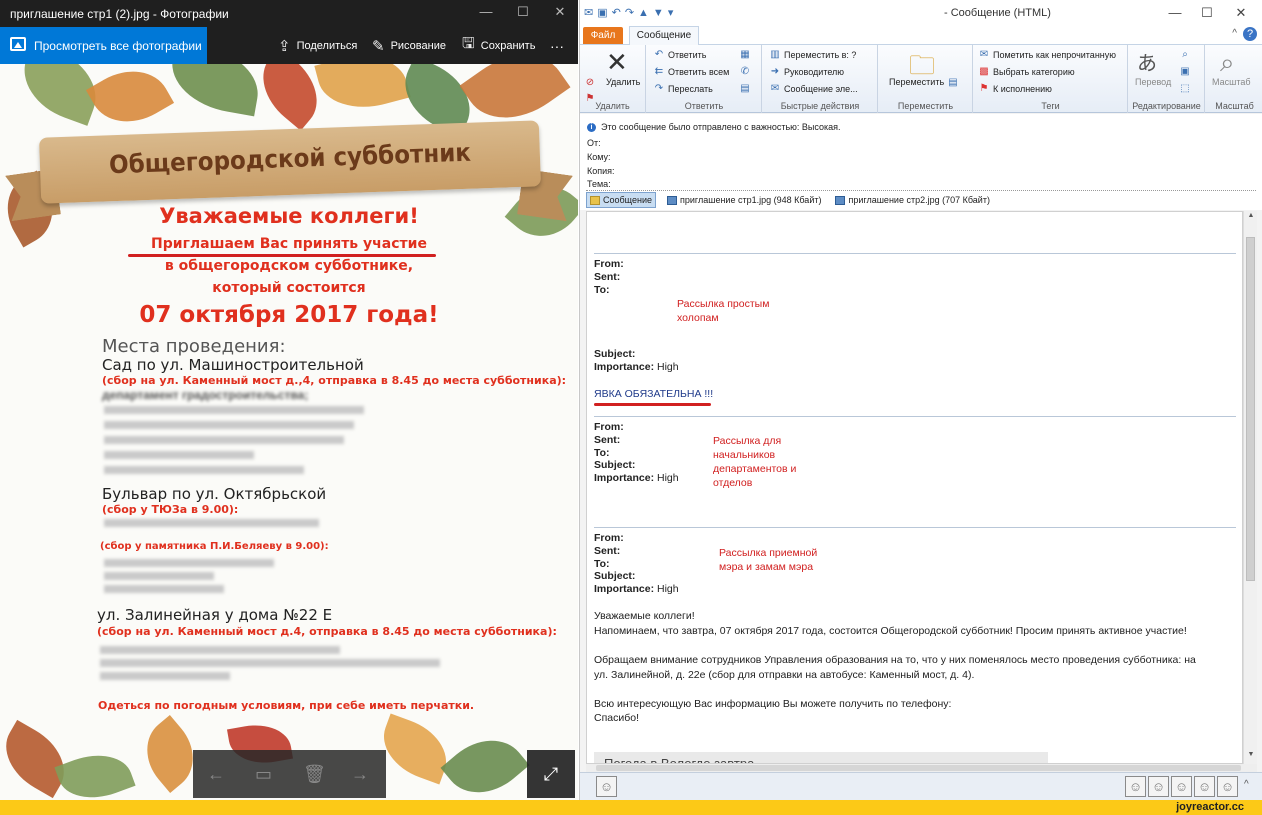 The image size is (1262, 815). I want to click on im-icon: ✆, so click(745, 71).